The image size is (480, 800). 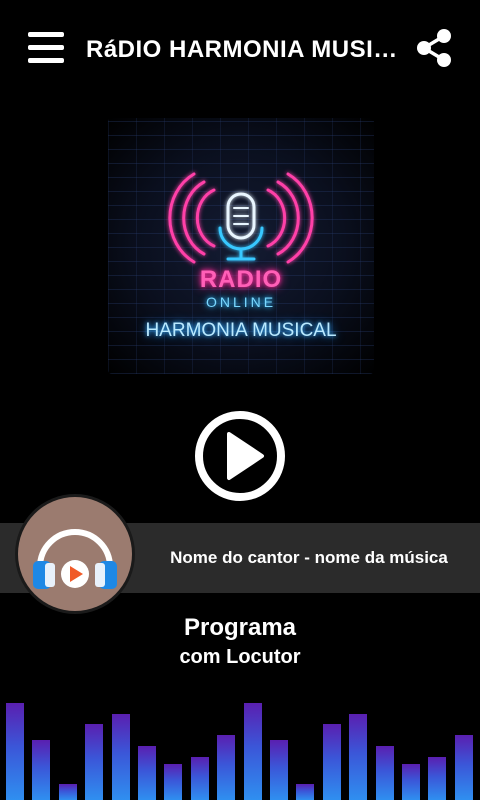 What do you see at coordinates (75, 559) in the screenshot?
I see `headphones-play-icon` at bounding box center [75, 559].